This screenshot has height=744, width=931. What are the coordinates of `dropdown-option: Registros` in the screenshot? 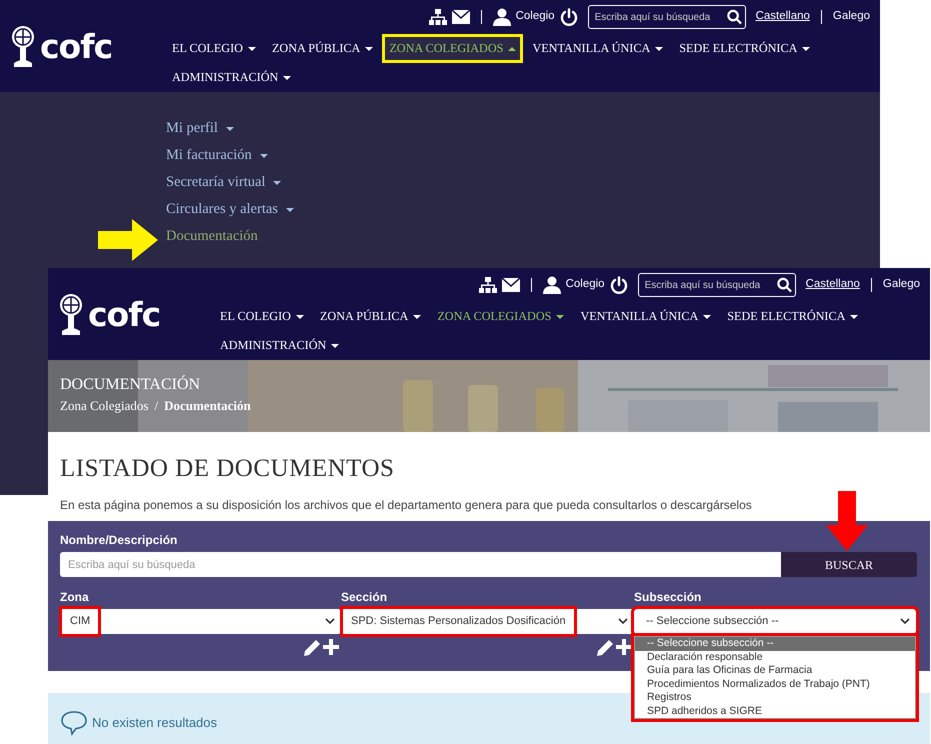 It's located at (775, 697).